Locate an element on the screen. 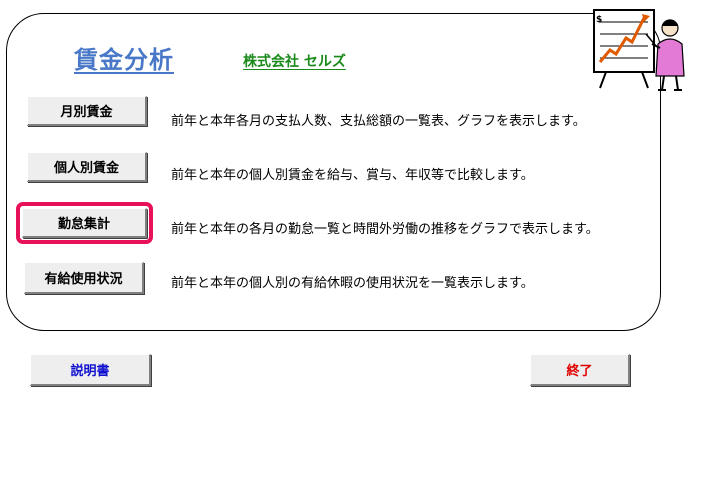 The width and height of the screenshot is (708, 485). presenter-with-chart-icon: $ is located at coordinates (639, 50).